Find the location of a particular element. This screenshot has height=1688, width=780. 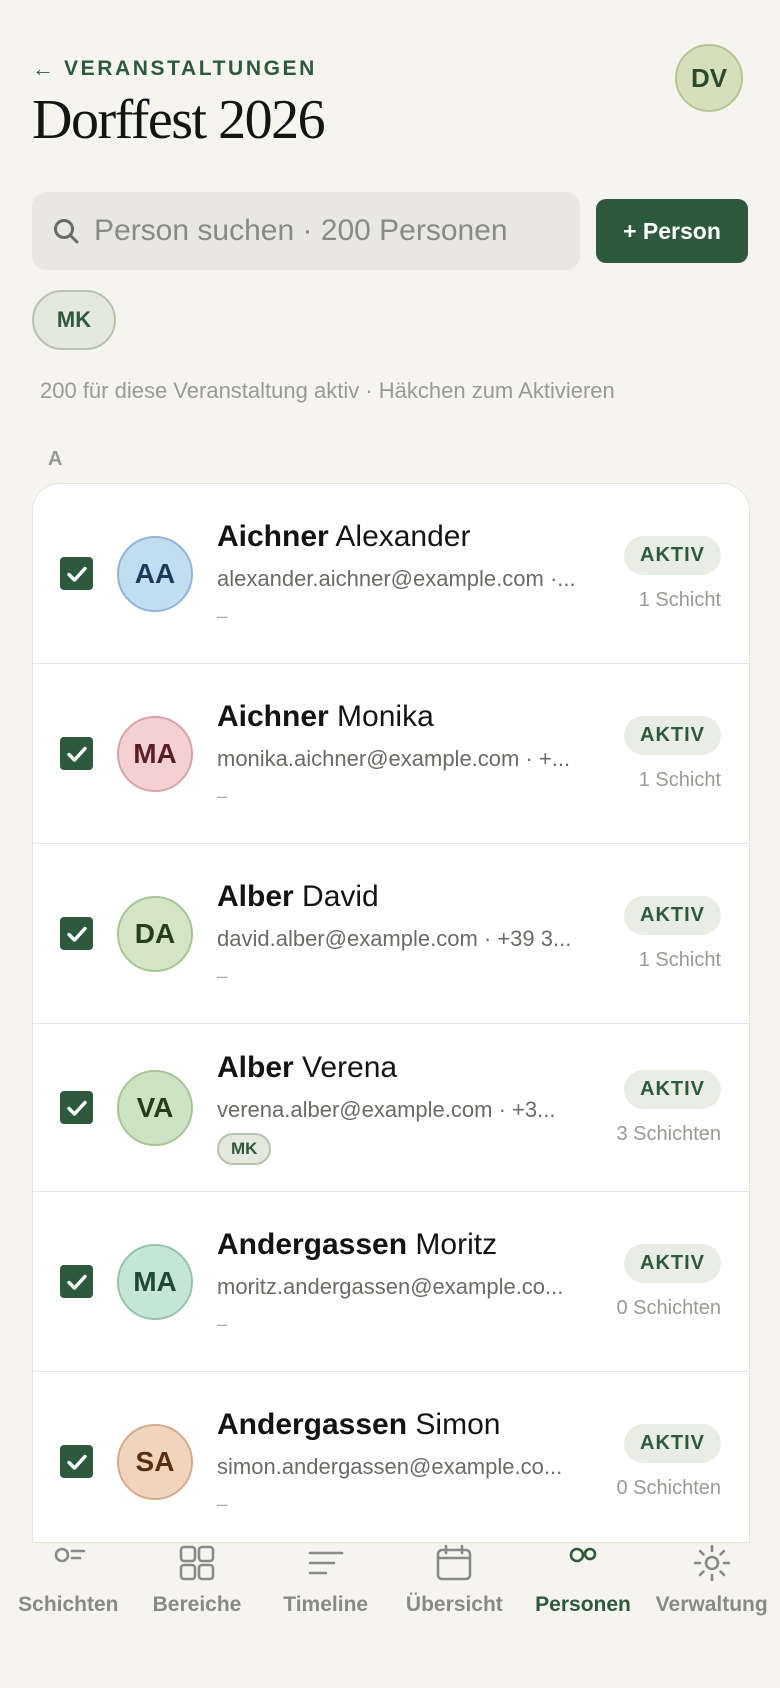

search-input is located at coordinates (337, 231).